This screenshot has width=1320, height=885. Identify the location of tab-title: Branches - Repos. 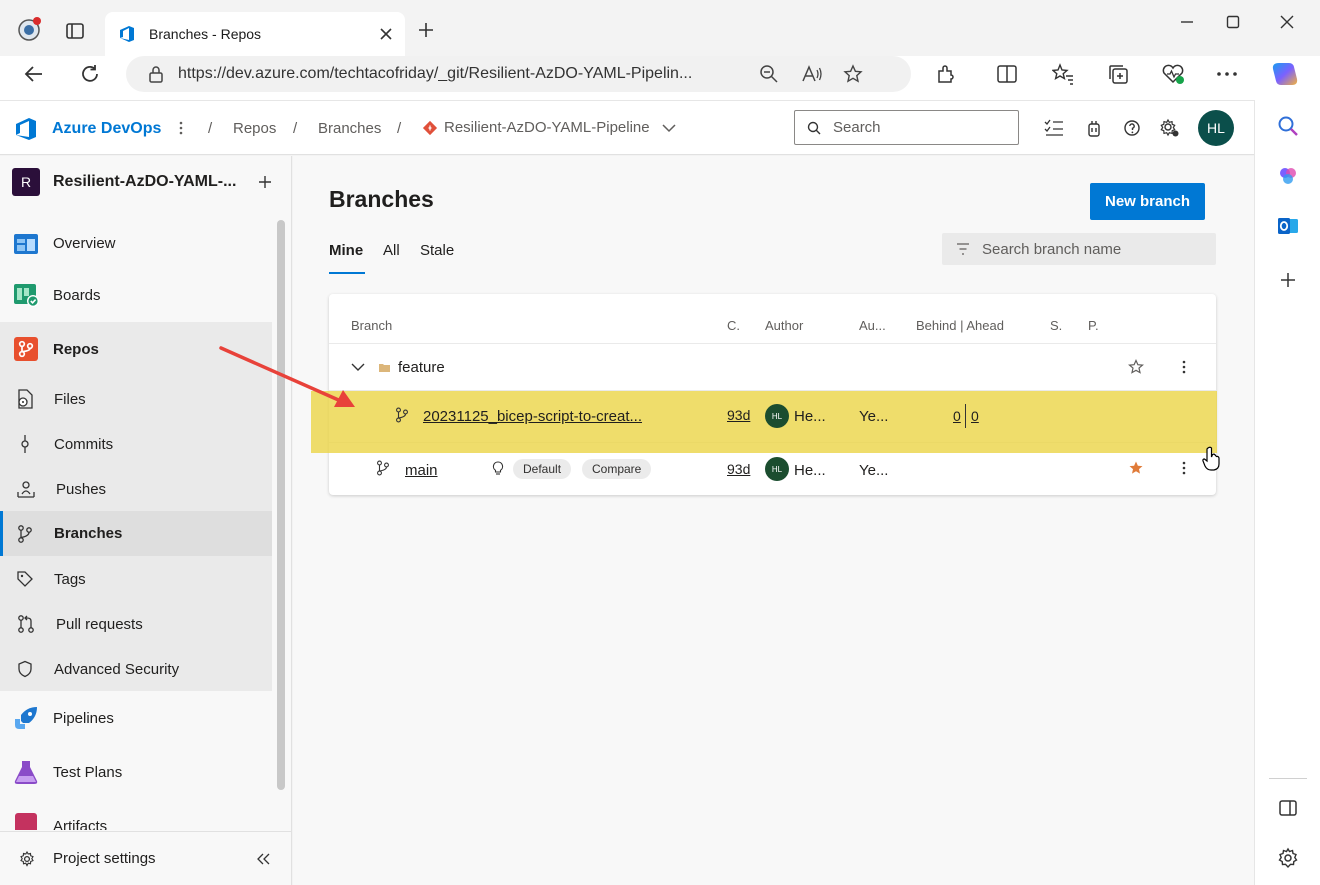
(205, 34).